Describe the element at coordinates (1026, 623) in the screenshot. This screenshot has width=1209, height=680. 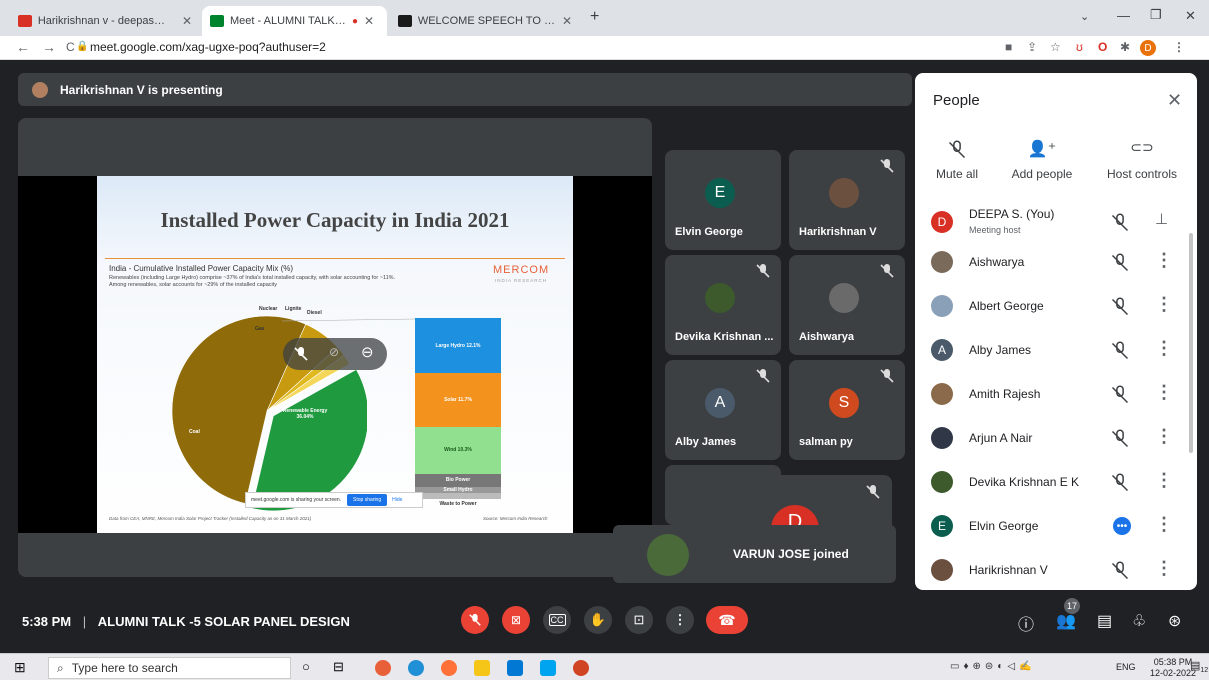
I see `meeting-details-icon: ⓘ` at that location.